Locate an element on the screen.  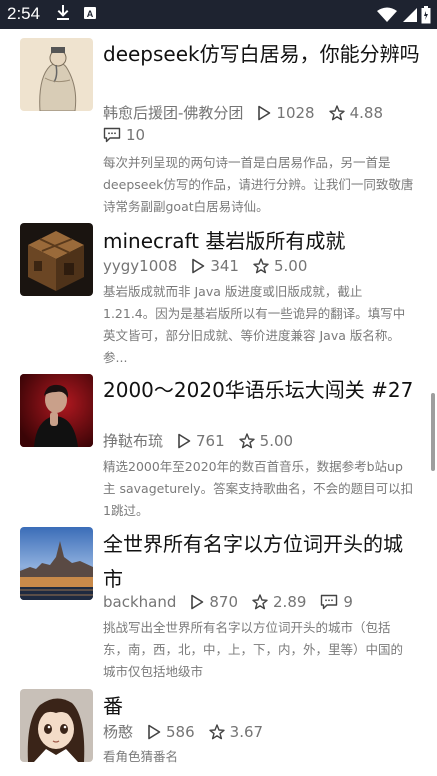
rating-value: 3.67 is located at coordinates (246, 732).